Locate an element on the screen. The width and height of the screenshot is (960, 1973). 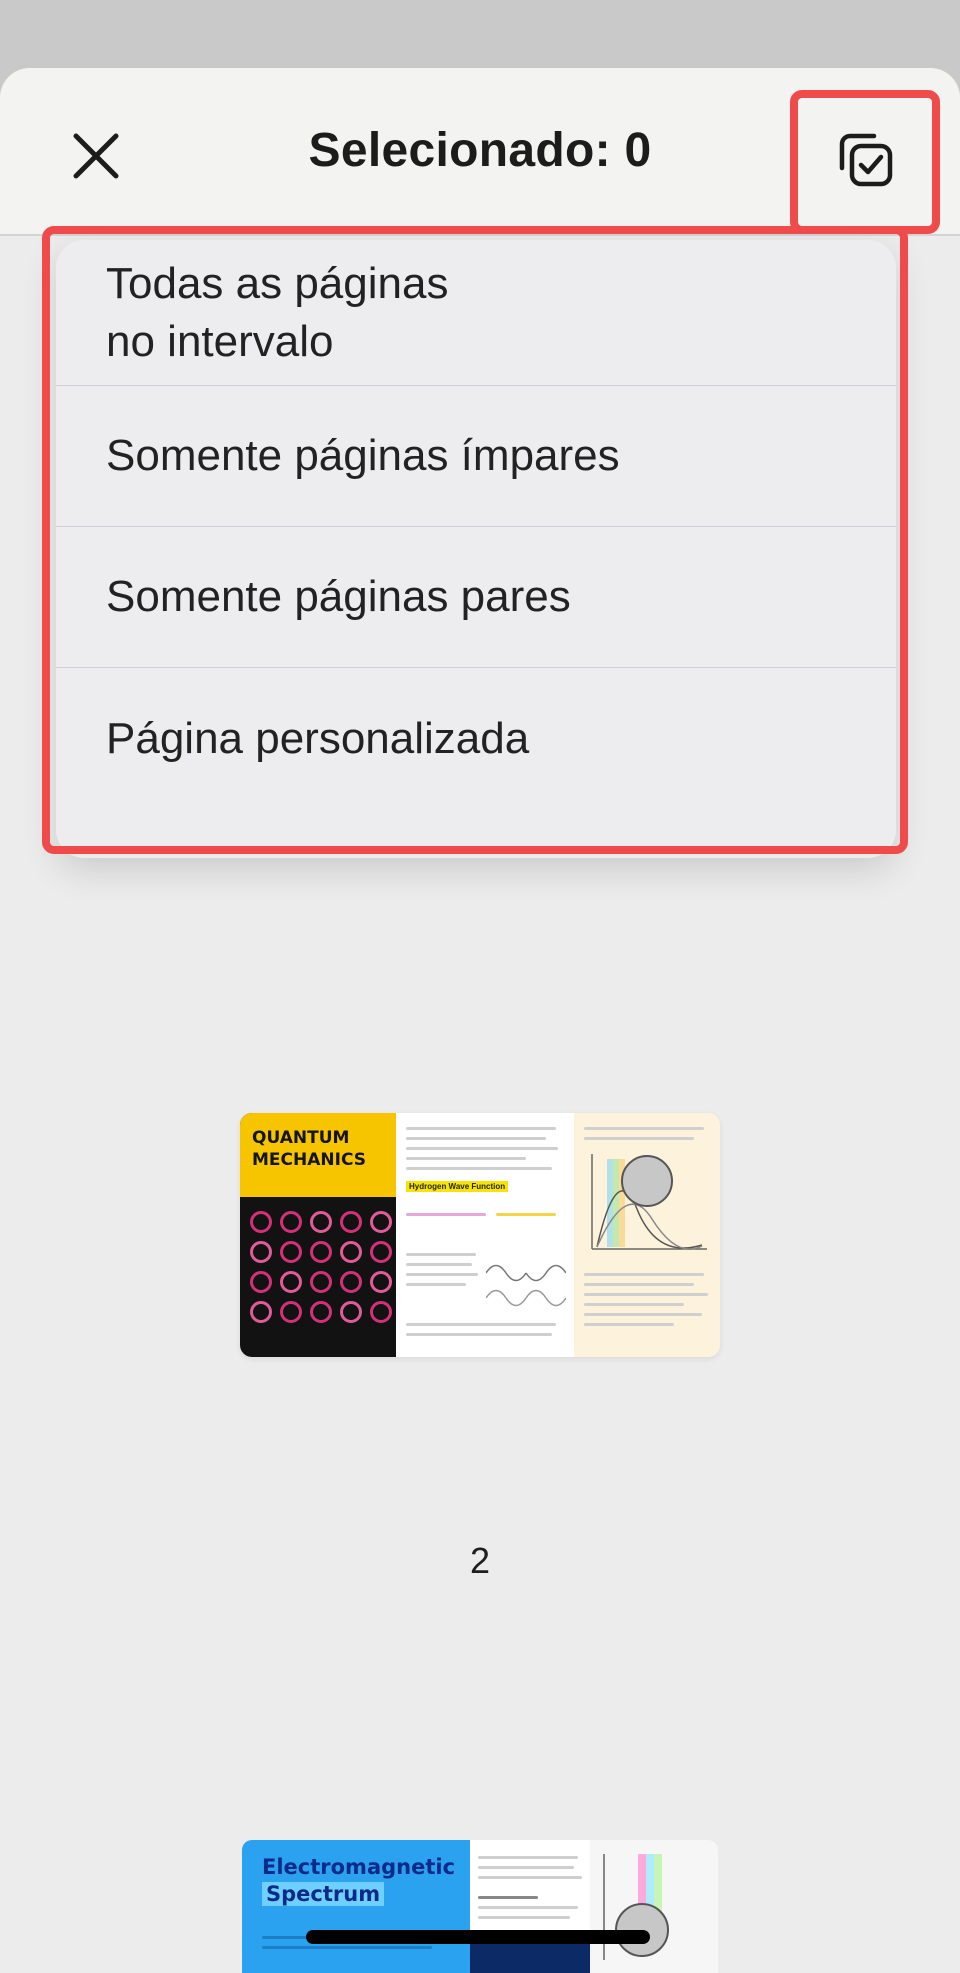
menu-item-custom-page: Página personalizada is located at coordinates (476, 738).